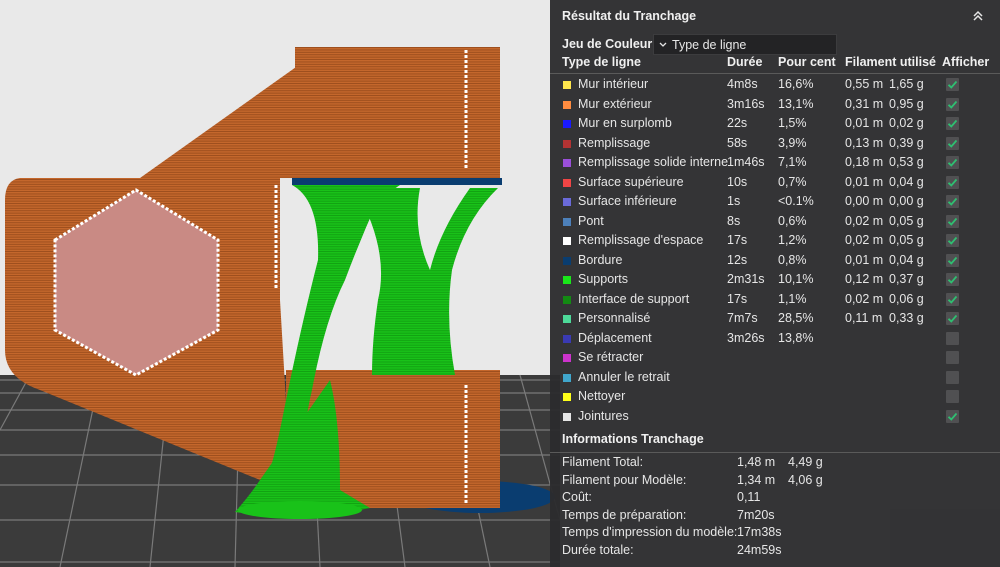 This screenshot has height=567, width=1000. Describe the element at coordinates (775, 183) in the screenshot. I see `table-row: Surface supérieure 10s 0,7% 0,01 m 0,04 g` at that location.